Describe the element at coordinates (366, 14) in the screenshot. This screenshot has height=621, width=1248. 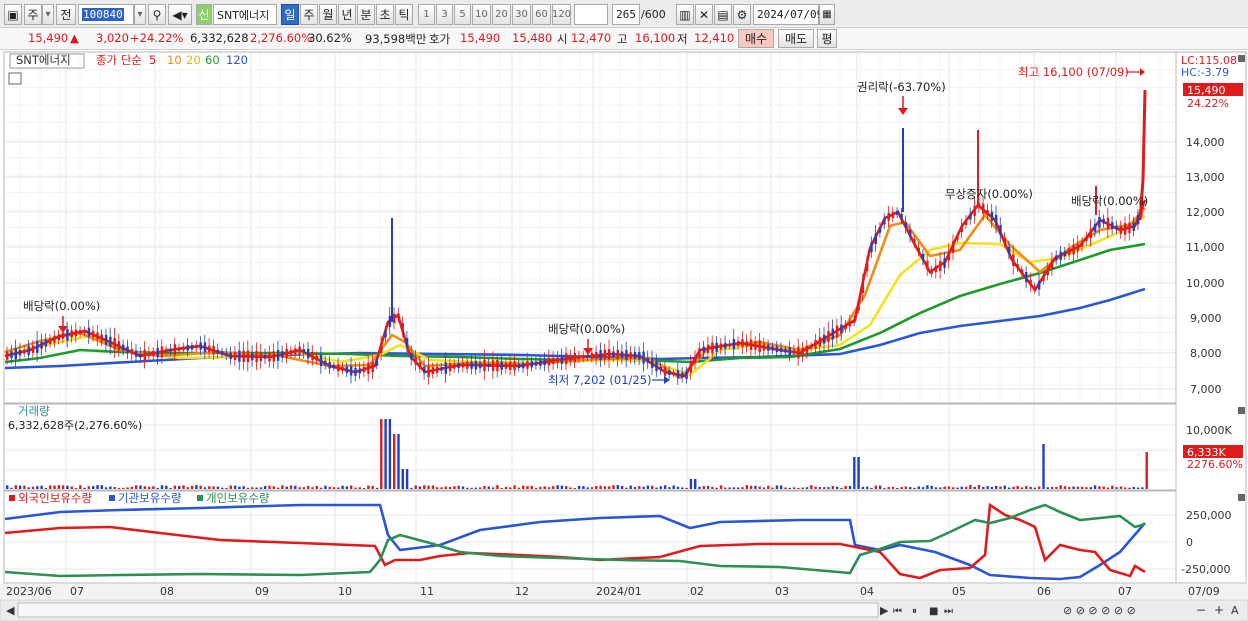
I see `period-minute: 분` at that location.